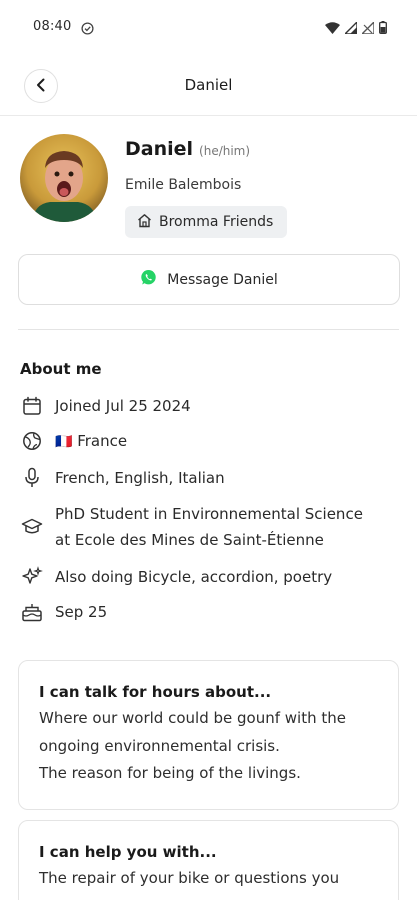 Image resolution: width=417 pixels, height=900 pixels. Describe the element at coordinates (64, 178) in the screenshot. I see `avatar` at that location.